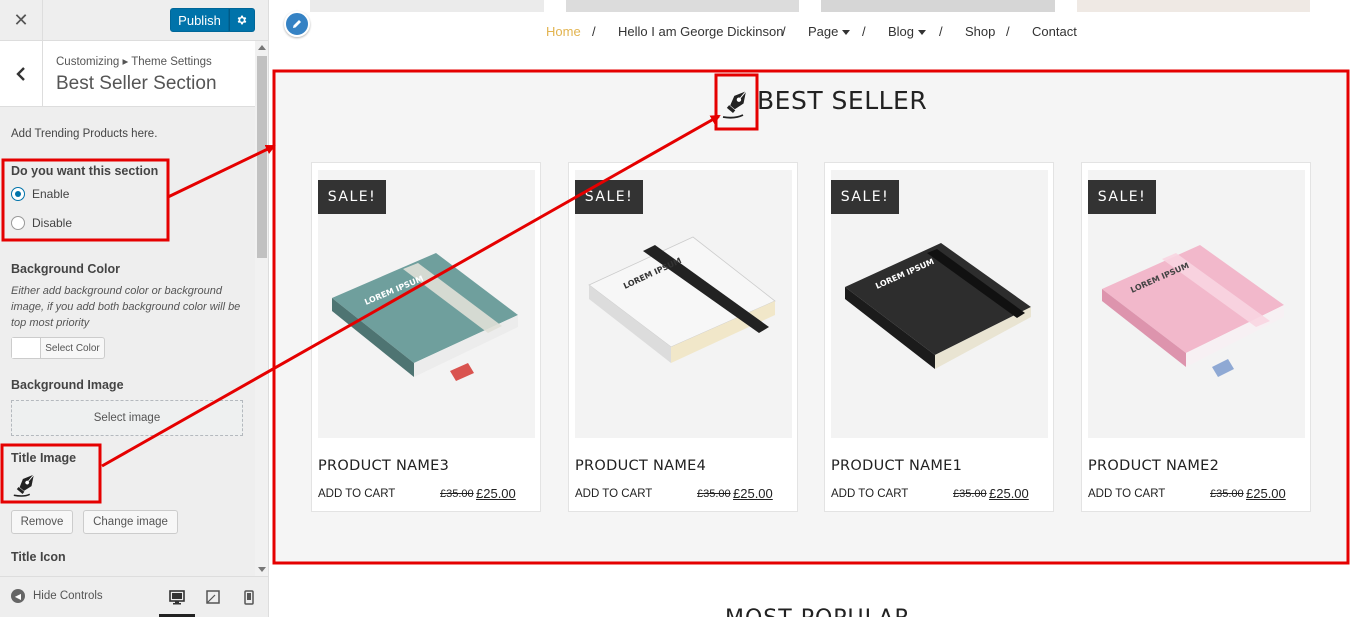 The image size is (1351, 617). Describe the element at coordinates (67, 385) in the screenshot. I see `bg-image-label: Background Image` at that location.